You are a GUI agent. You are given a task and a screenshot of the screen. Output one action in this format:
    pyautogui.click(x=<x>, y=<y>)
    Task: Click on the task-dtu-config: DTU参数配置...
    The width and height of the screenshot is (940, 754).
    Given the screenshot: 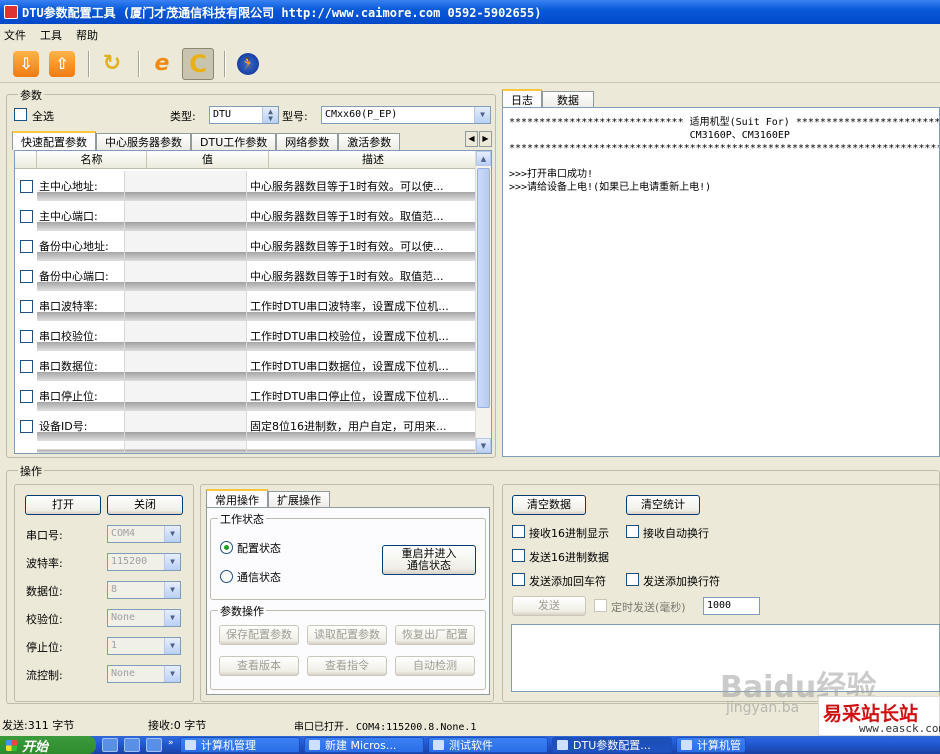 What is the action you would take?
    pyautogui.click(x=612, y=745)
    